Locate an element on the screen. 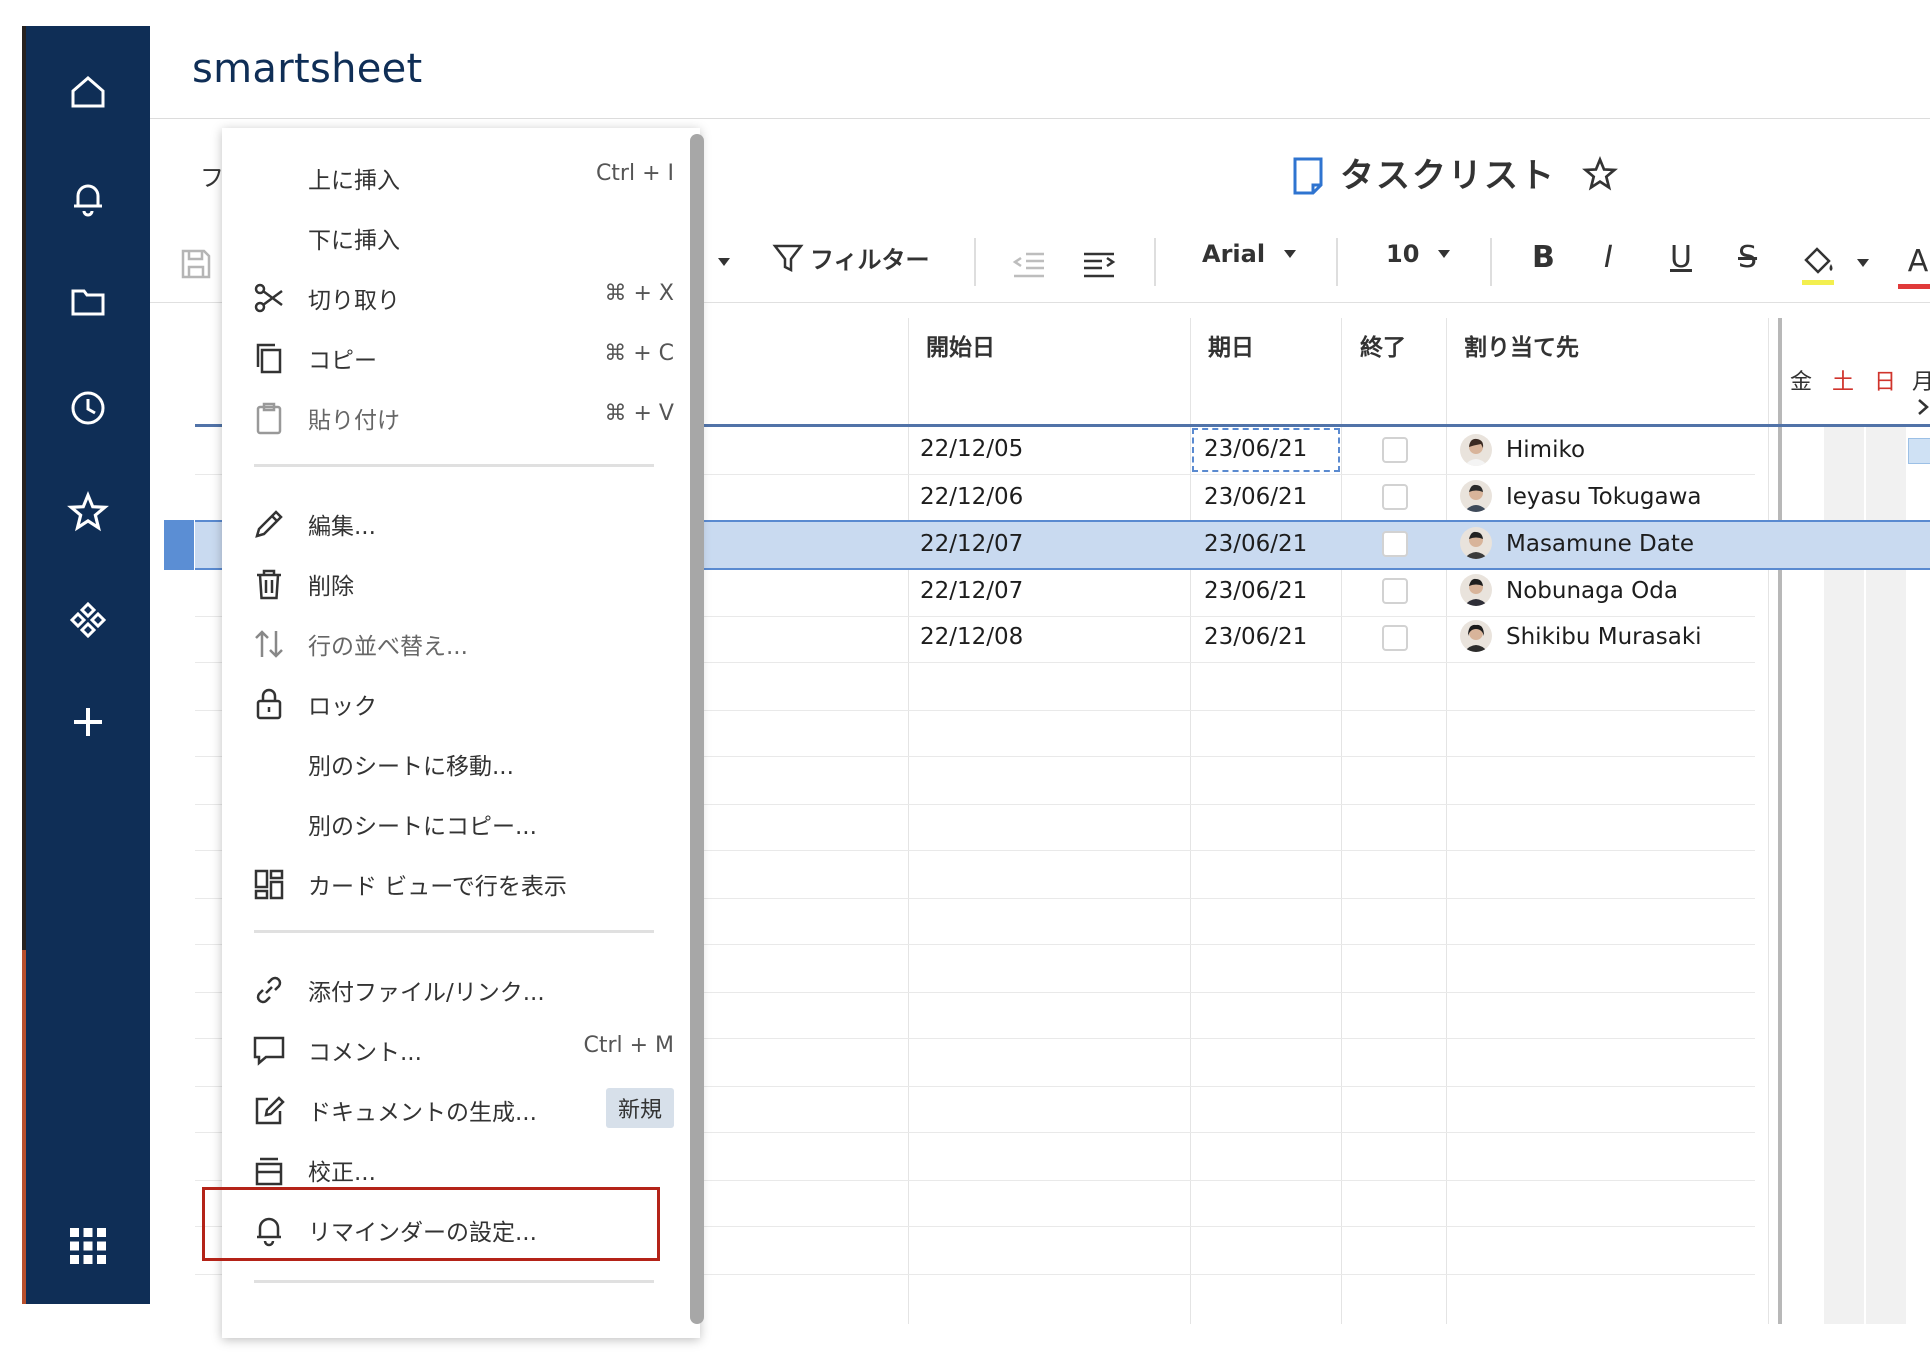 Image resolution: width=1930 pixels, height=1372 pixels. font-size-select: 10 is located at coordinates (1418, 254).